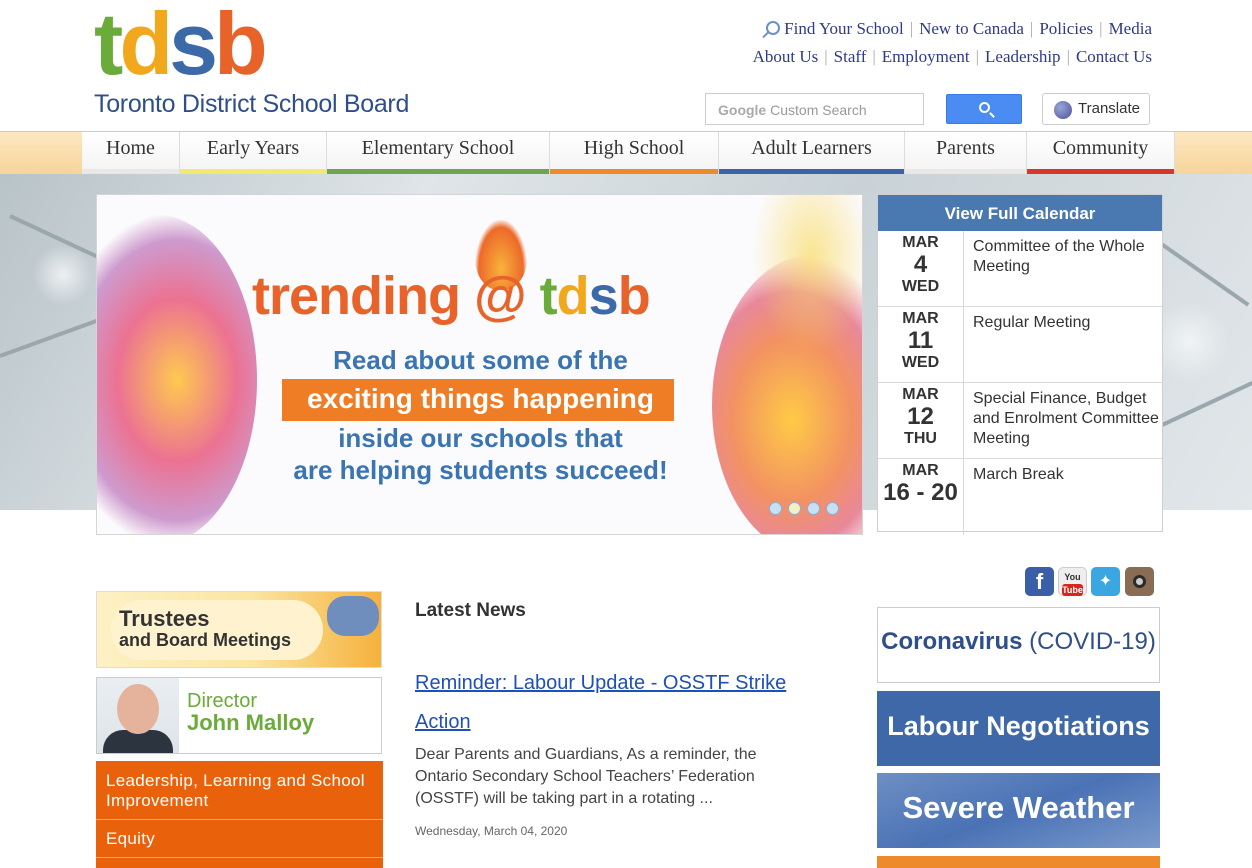 The image size is (1252, 868). Describe the element at coordinates (239, 839) in the screenshot. I see `equity-link: Equity` at that location.